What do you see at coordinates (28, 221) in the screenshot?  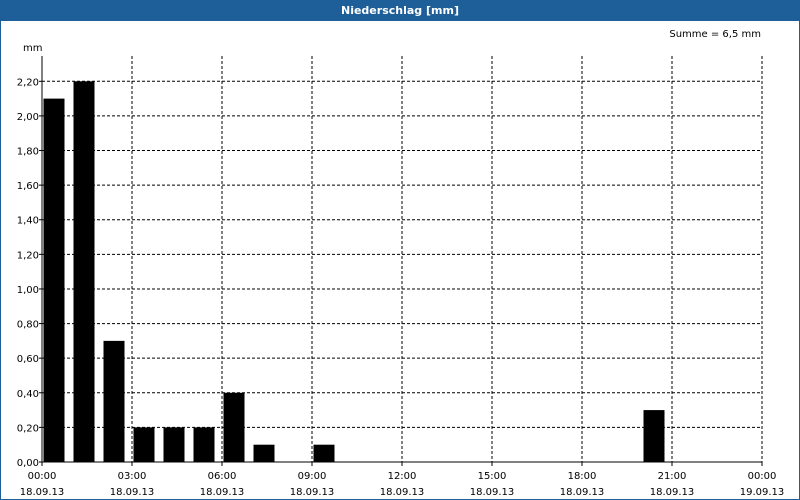 I see `y-tick-label: 1,40` at bounding box center [28, 221].